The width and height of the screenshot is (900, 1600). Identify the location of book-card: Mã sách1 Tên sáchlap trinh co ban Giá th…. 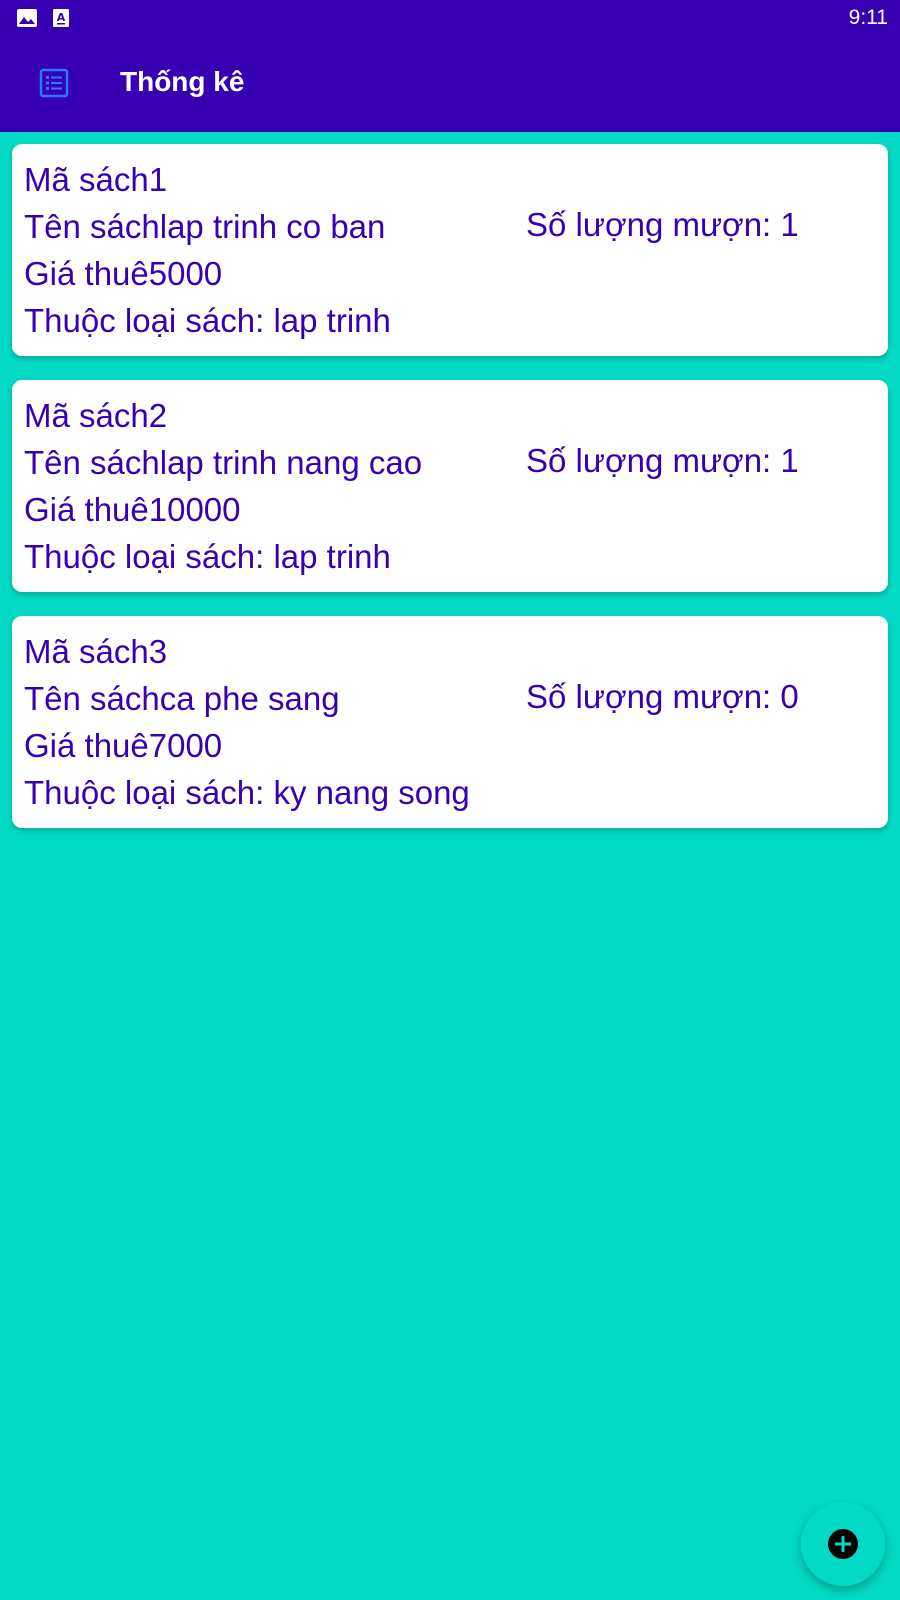
(450, 250).